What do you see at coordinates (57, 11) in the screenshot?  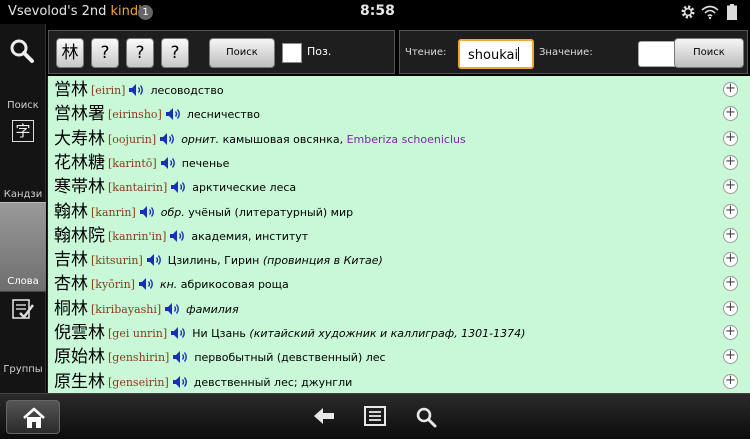 I see `device-owner: Vsevolod's 2nd` at bounding box center [57, 11].